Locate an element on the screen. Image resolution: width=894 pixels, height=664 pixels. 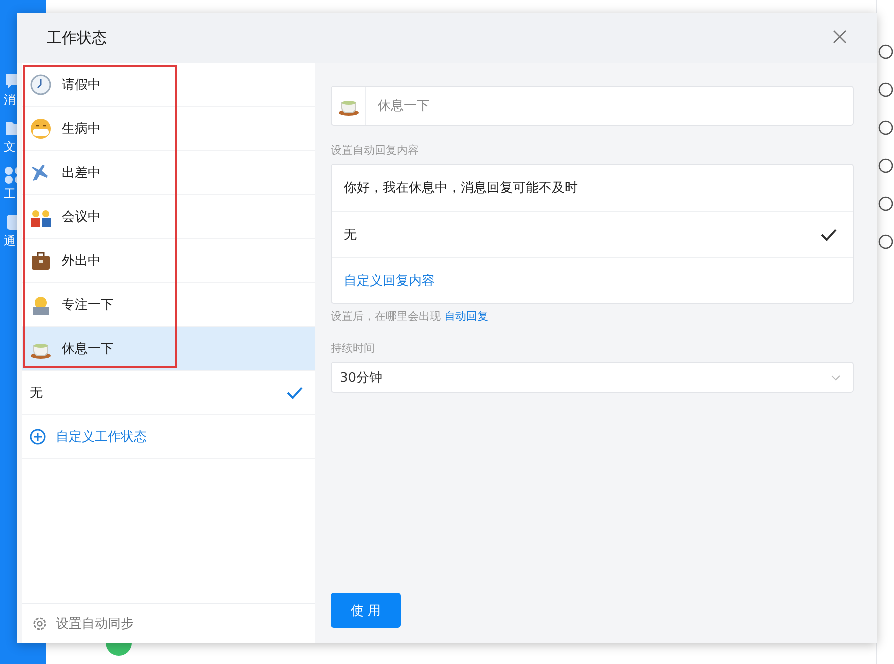
sidebar-label: 工 is located at coordinates (10, 194).